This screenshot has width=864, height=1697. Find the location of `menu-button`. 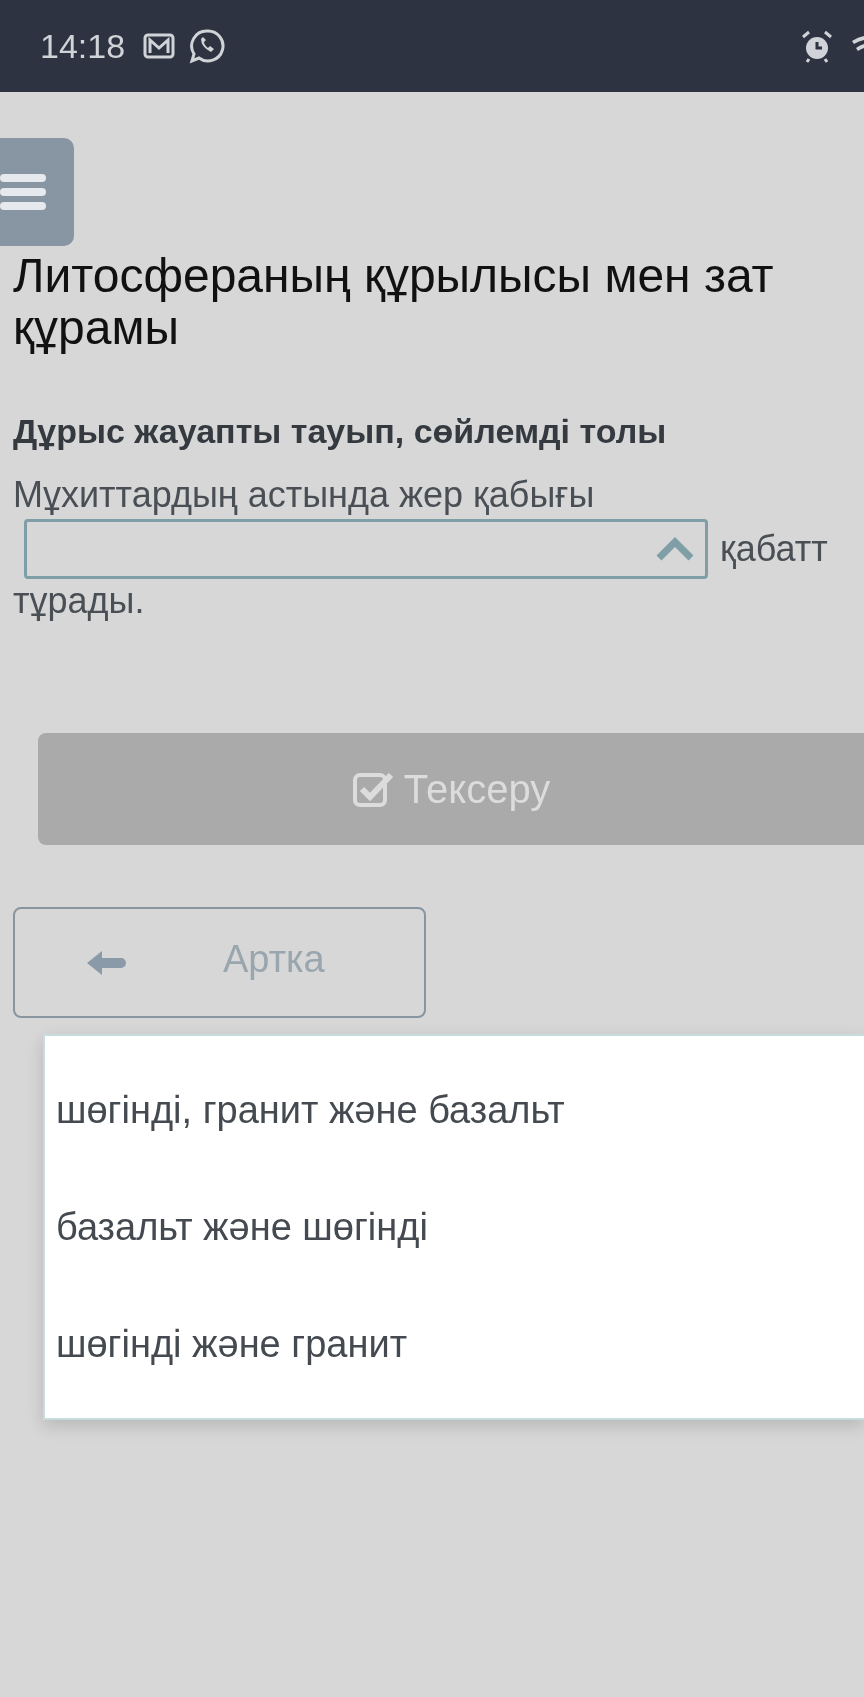

menu-button is located at coordinates (37, 192).